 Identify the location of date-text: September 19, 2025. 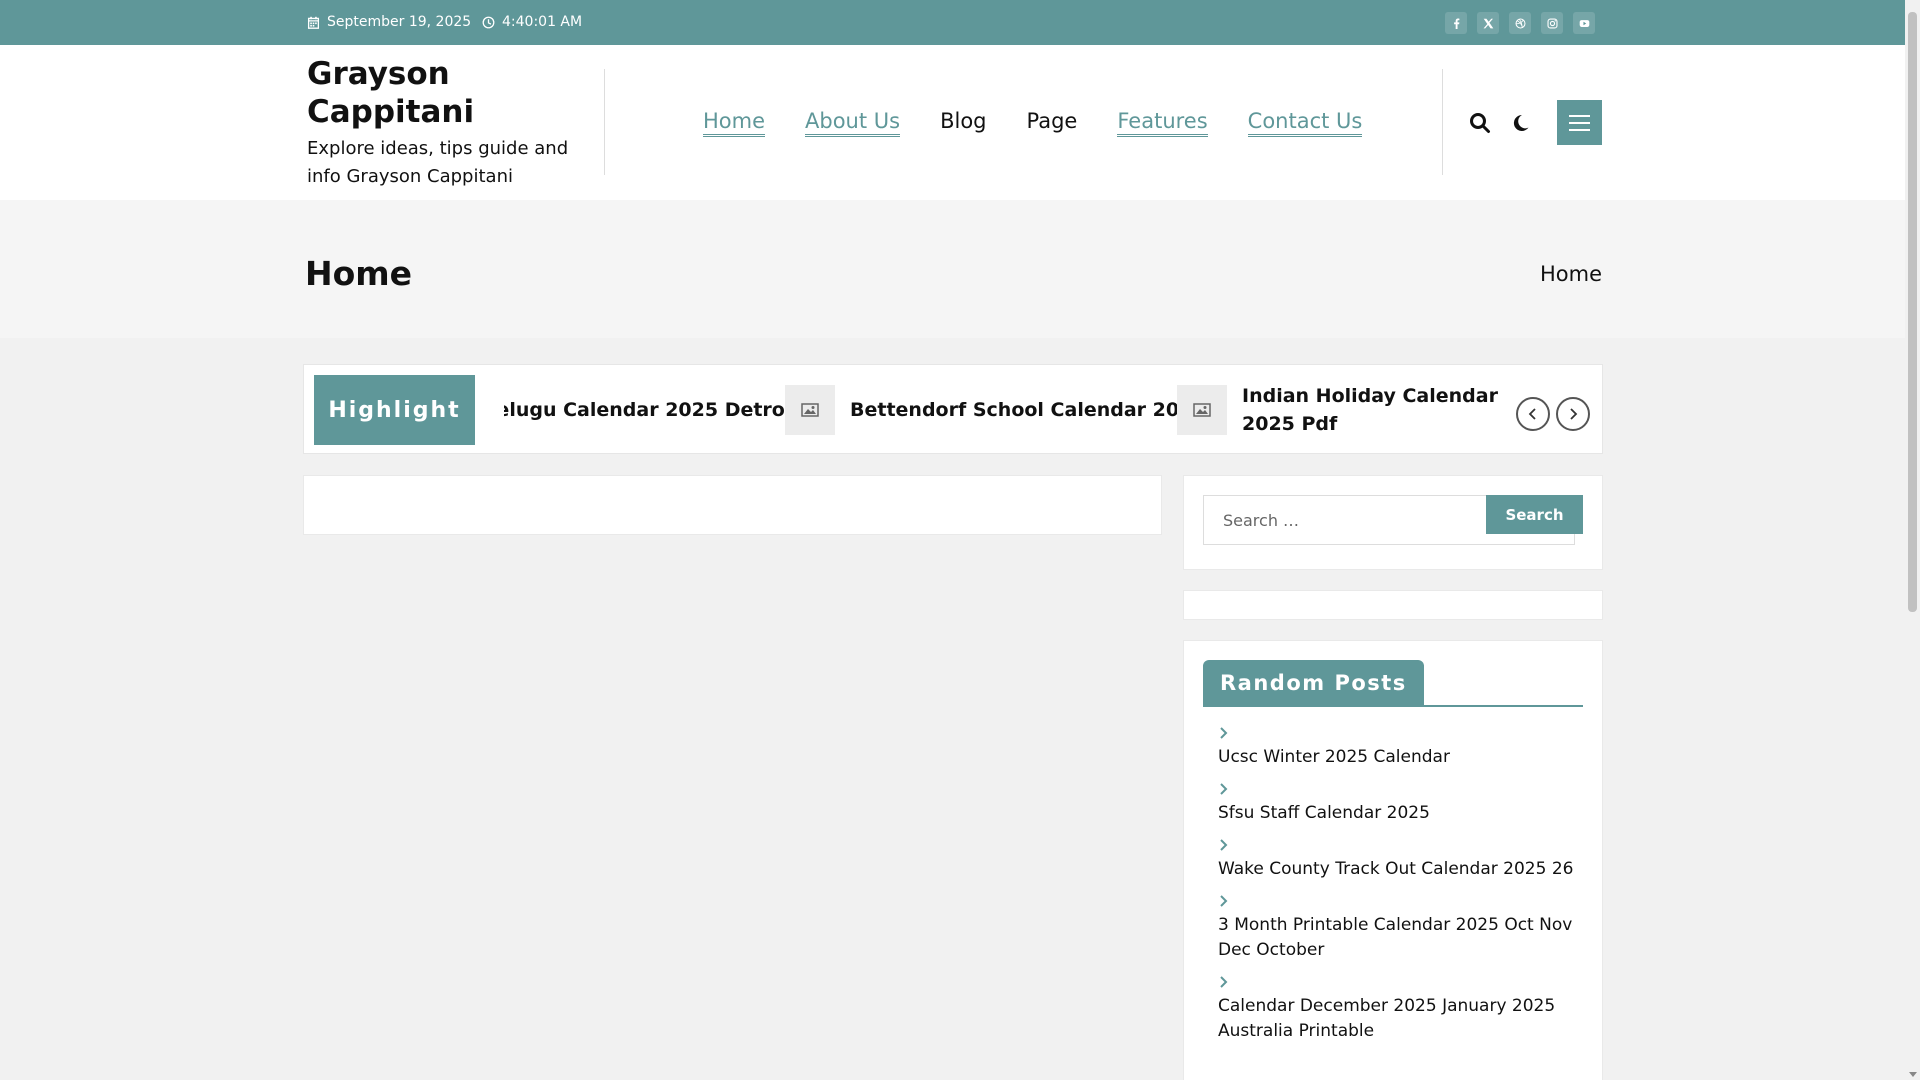
(399, 22).